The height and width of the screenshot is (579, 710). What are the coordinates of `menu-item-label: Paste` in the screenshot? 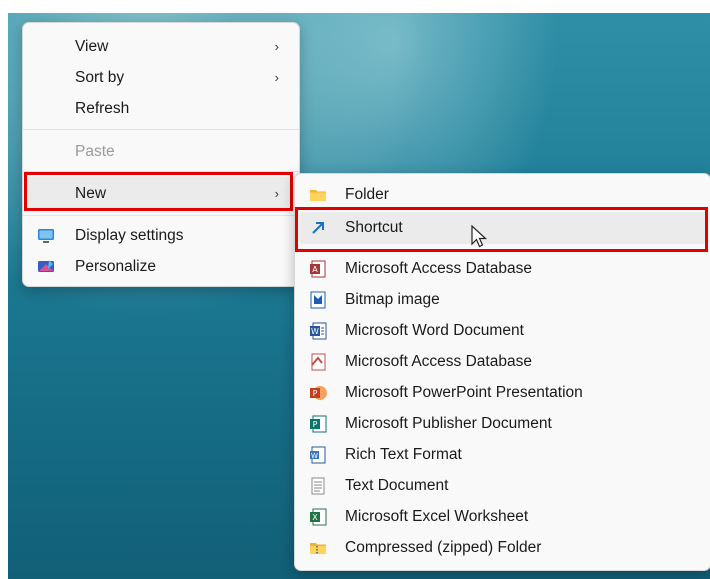 It's located at (95, 151).